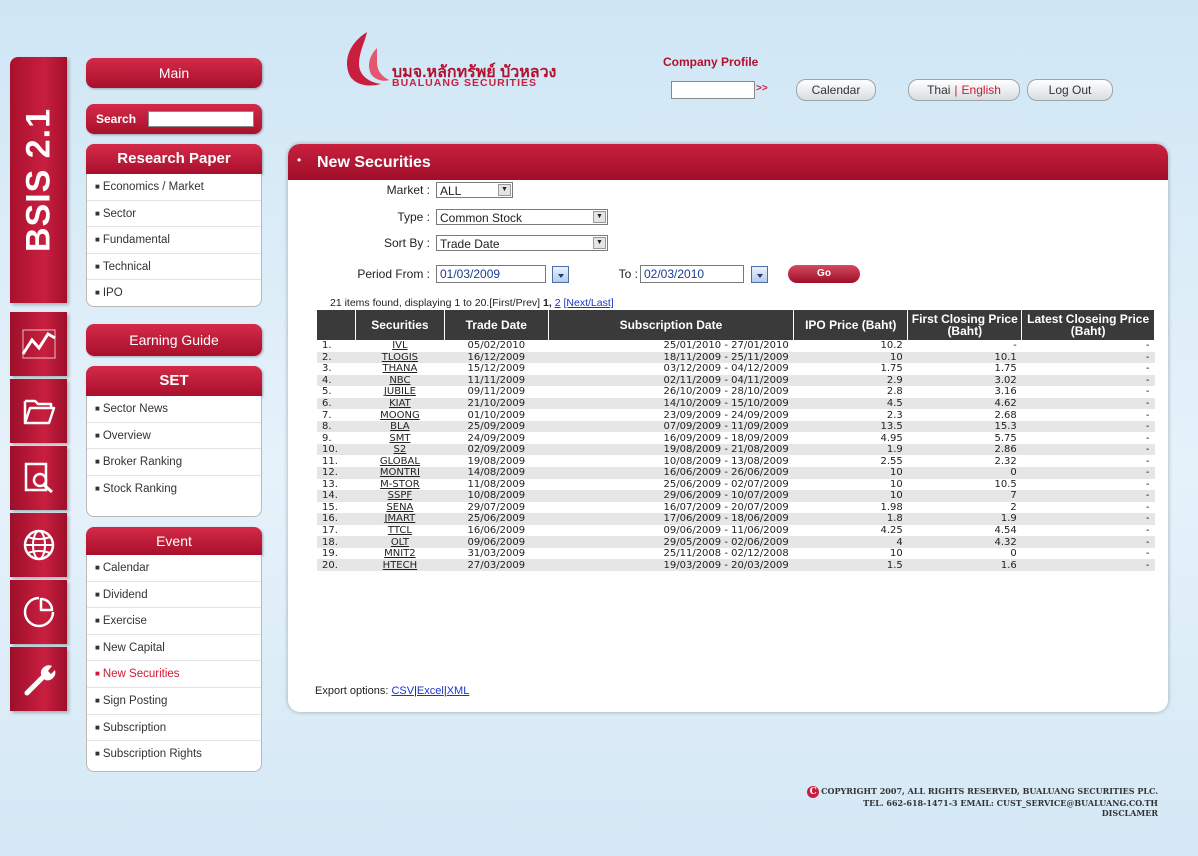  I want to click on security-link: SMT, so click(399, 438).